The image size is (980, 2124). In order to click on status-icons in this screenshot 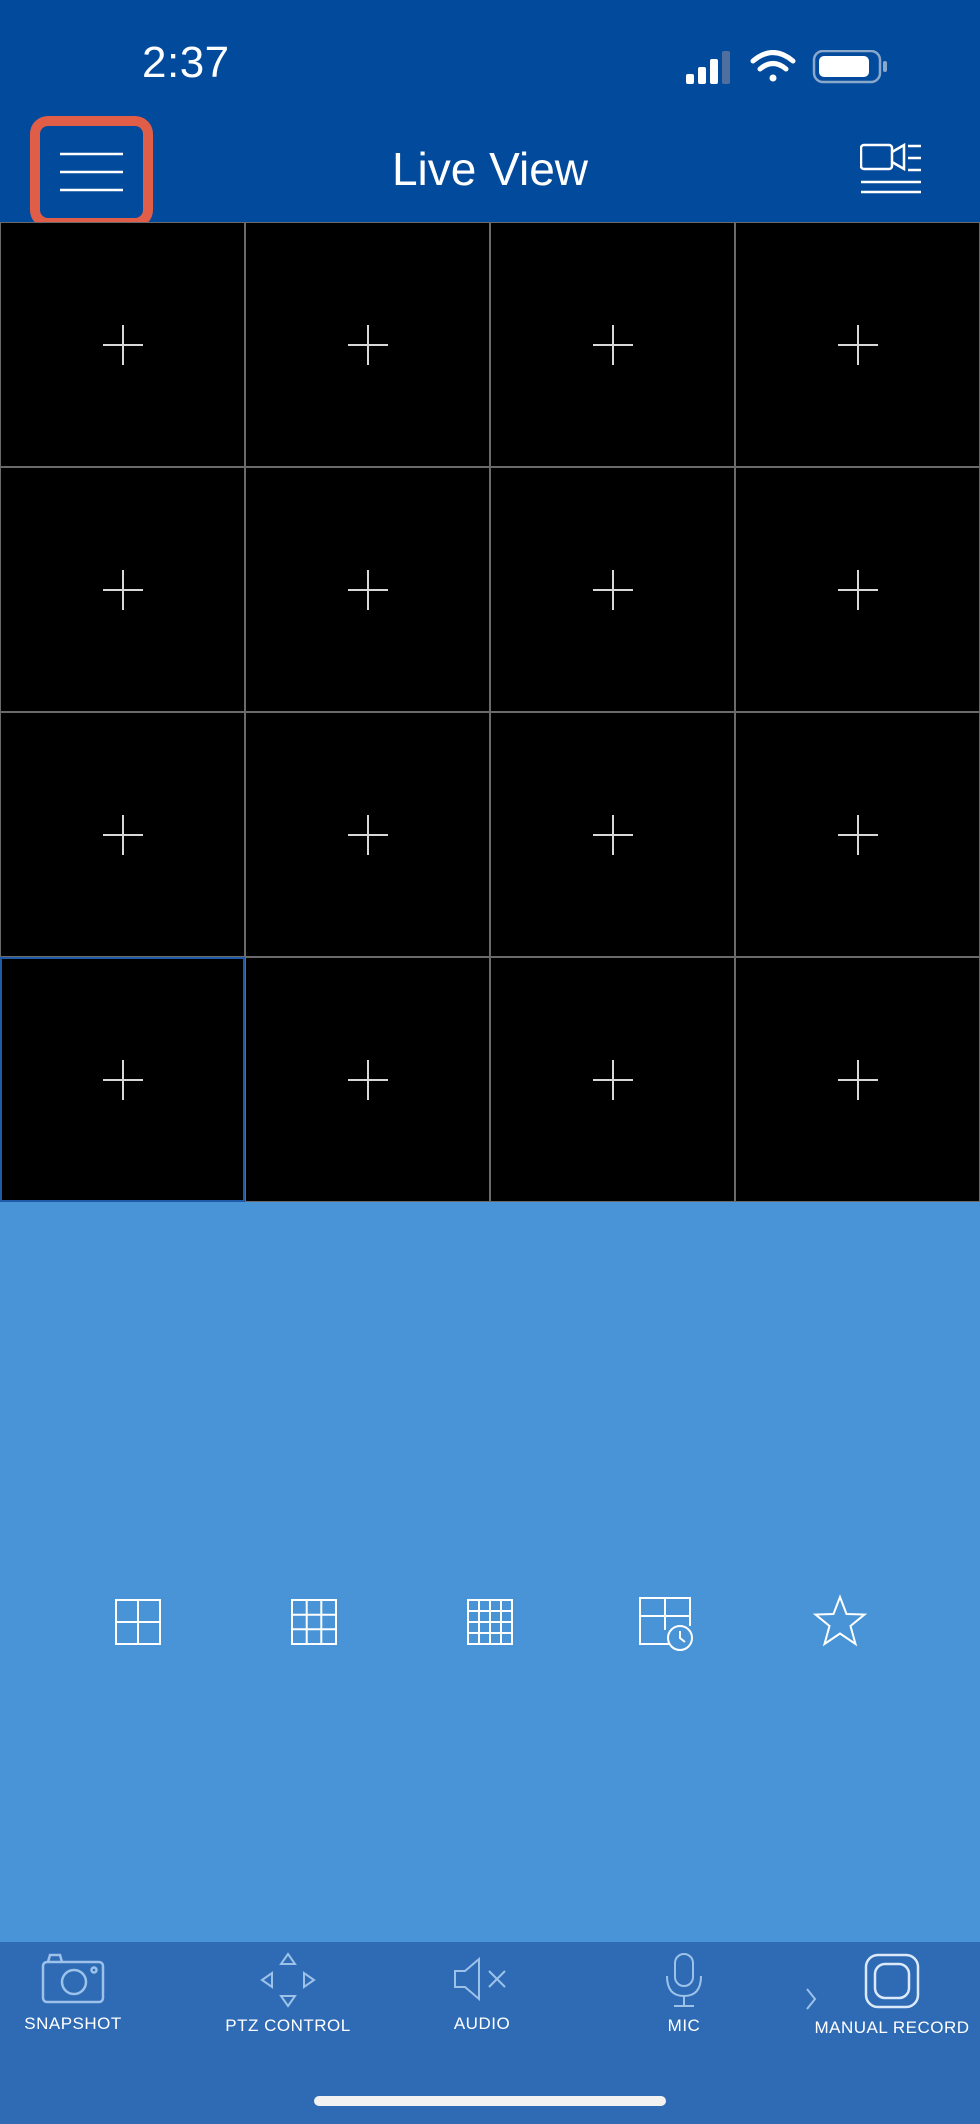, I will do `click(786, 67)`.